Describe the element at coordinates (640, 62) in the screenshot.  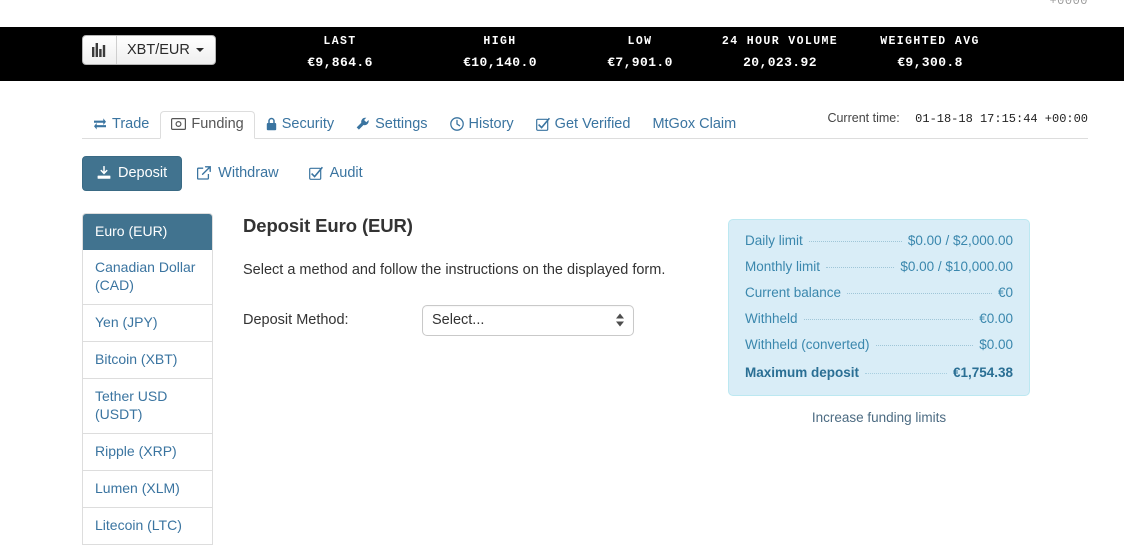
I see `ticker-stat-value: €7,901.0` at that location.